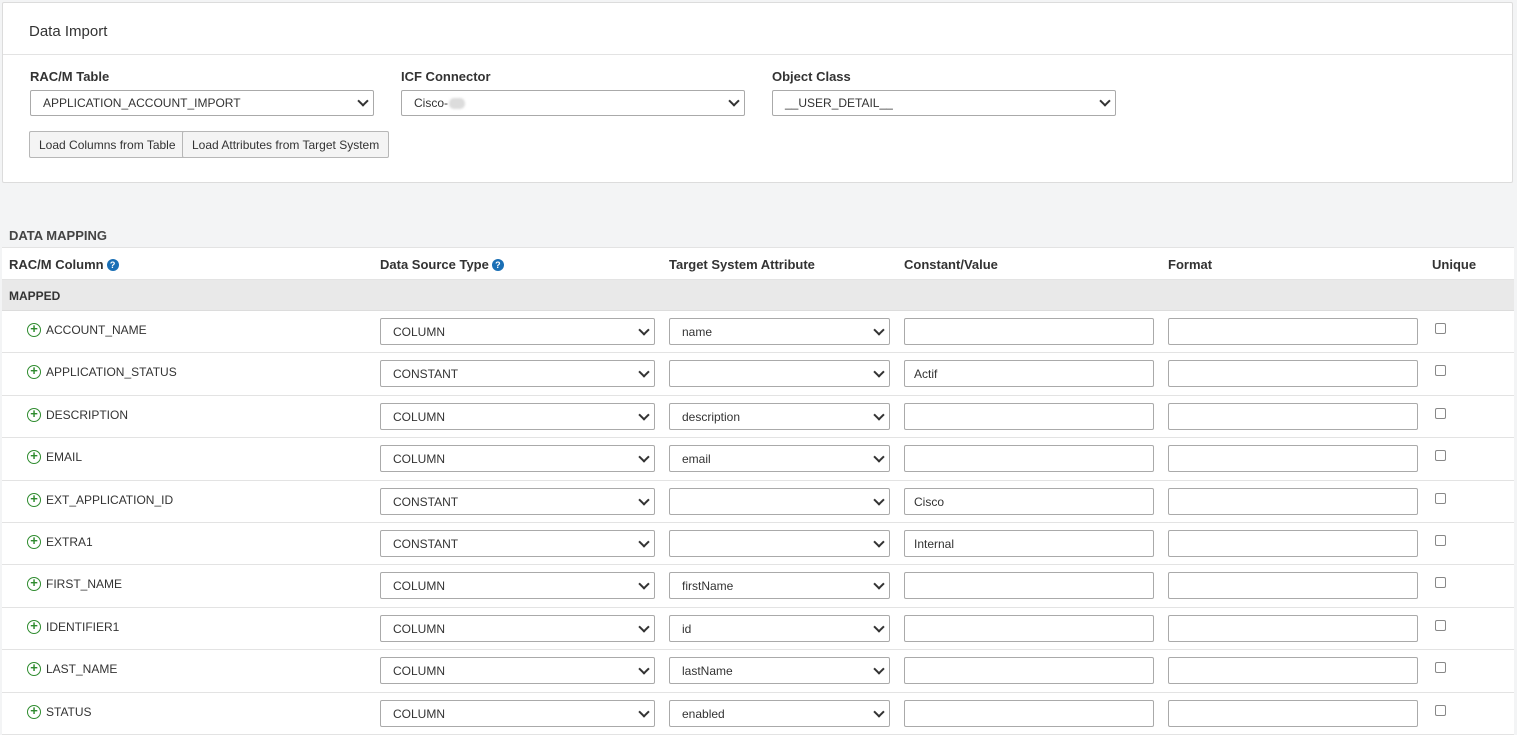 This screenshot has height=735, width=1517. I want to click on object-class-select: __USER_DETAIL__, so click(944, 103).